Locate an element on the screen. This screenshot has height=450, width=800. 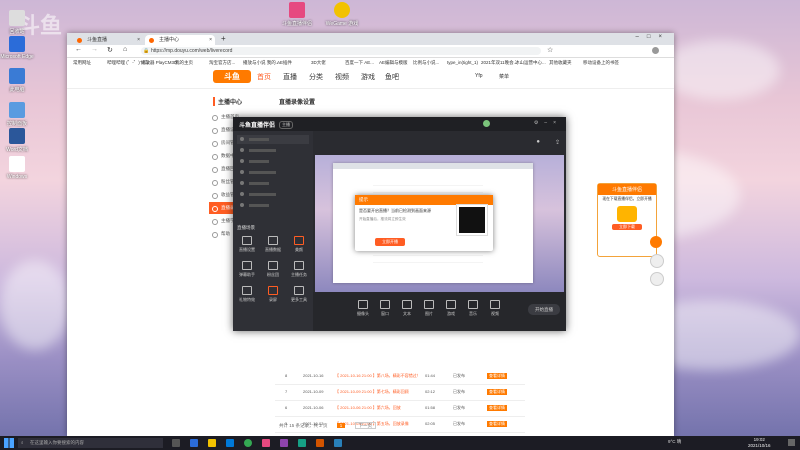
source-button: 图片 is located at coordinates (429, 308).